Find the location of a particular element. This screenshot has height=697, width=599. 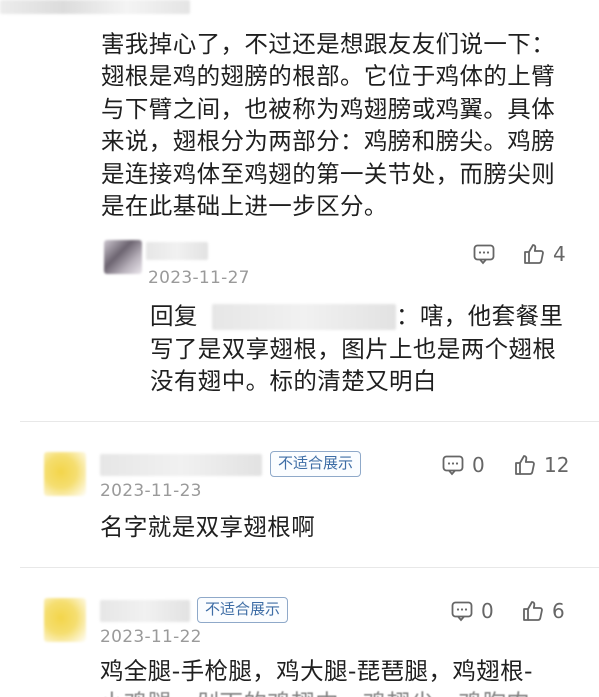

comment-date: 2023-11-22 is located at coordinates (151, 637).